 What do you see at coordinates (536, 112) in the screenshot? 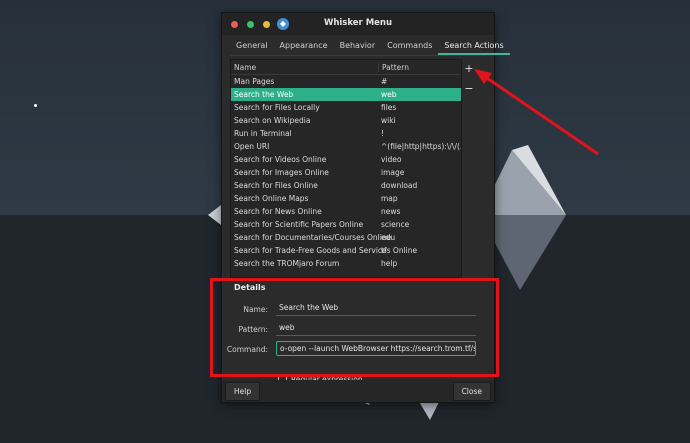
I see `annotation-arrow` at bounding box center [536, 112].